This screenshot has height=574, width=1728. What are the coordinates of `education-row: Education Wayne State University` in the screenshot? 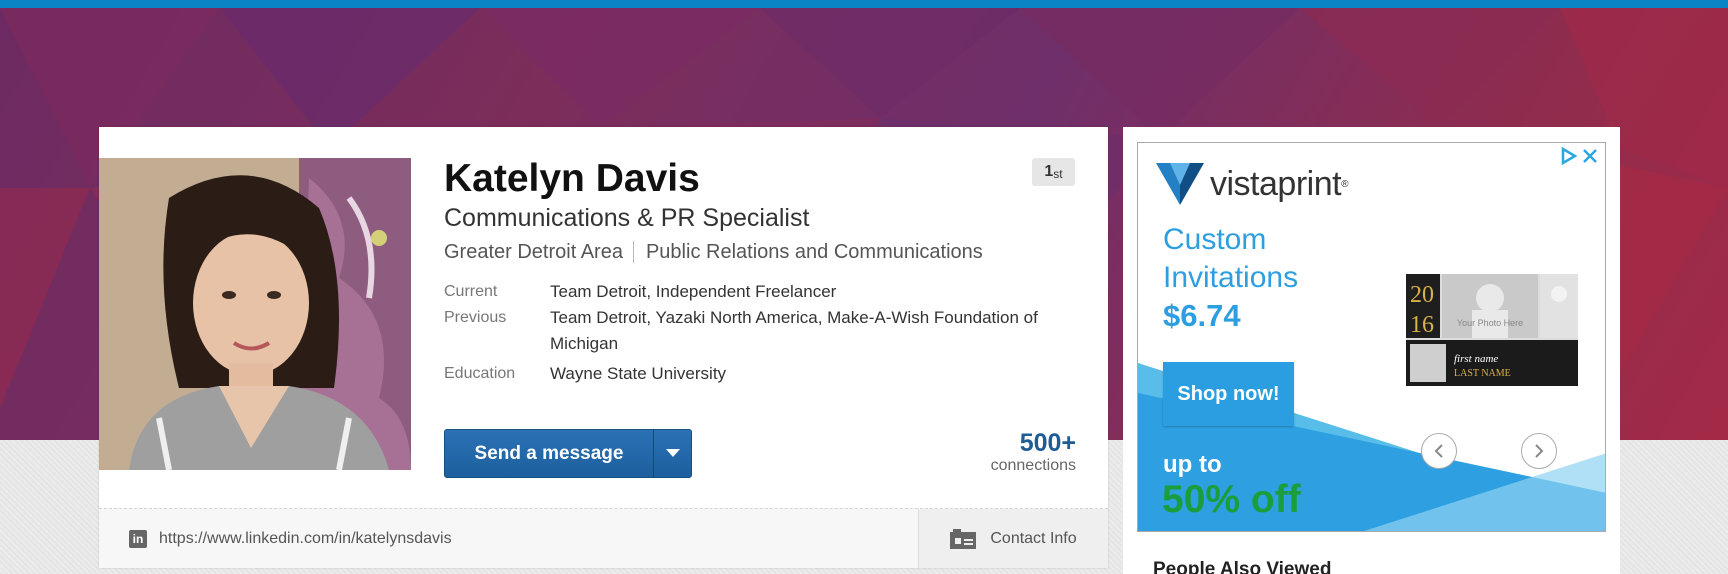 It's located at (762, 374).